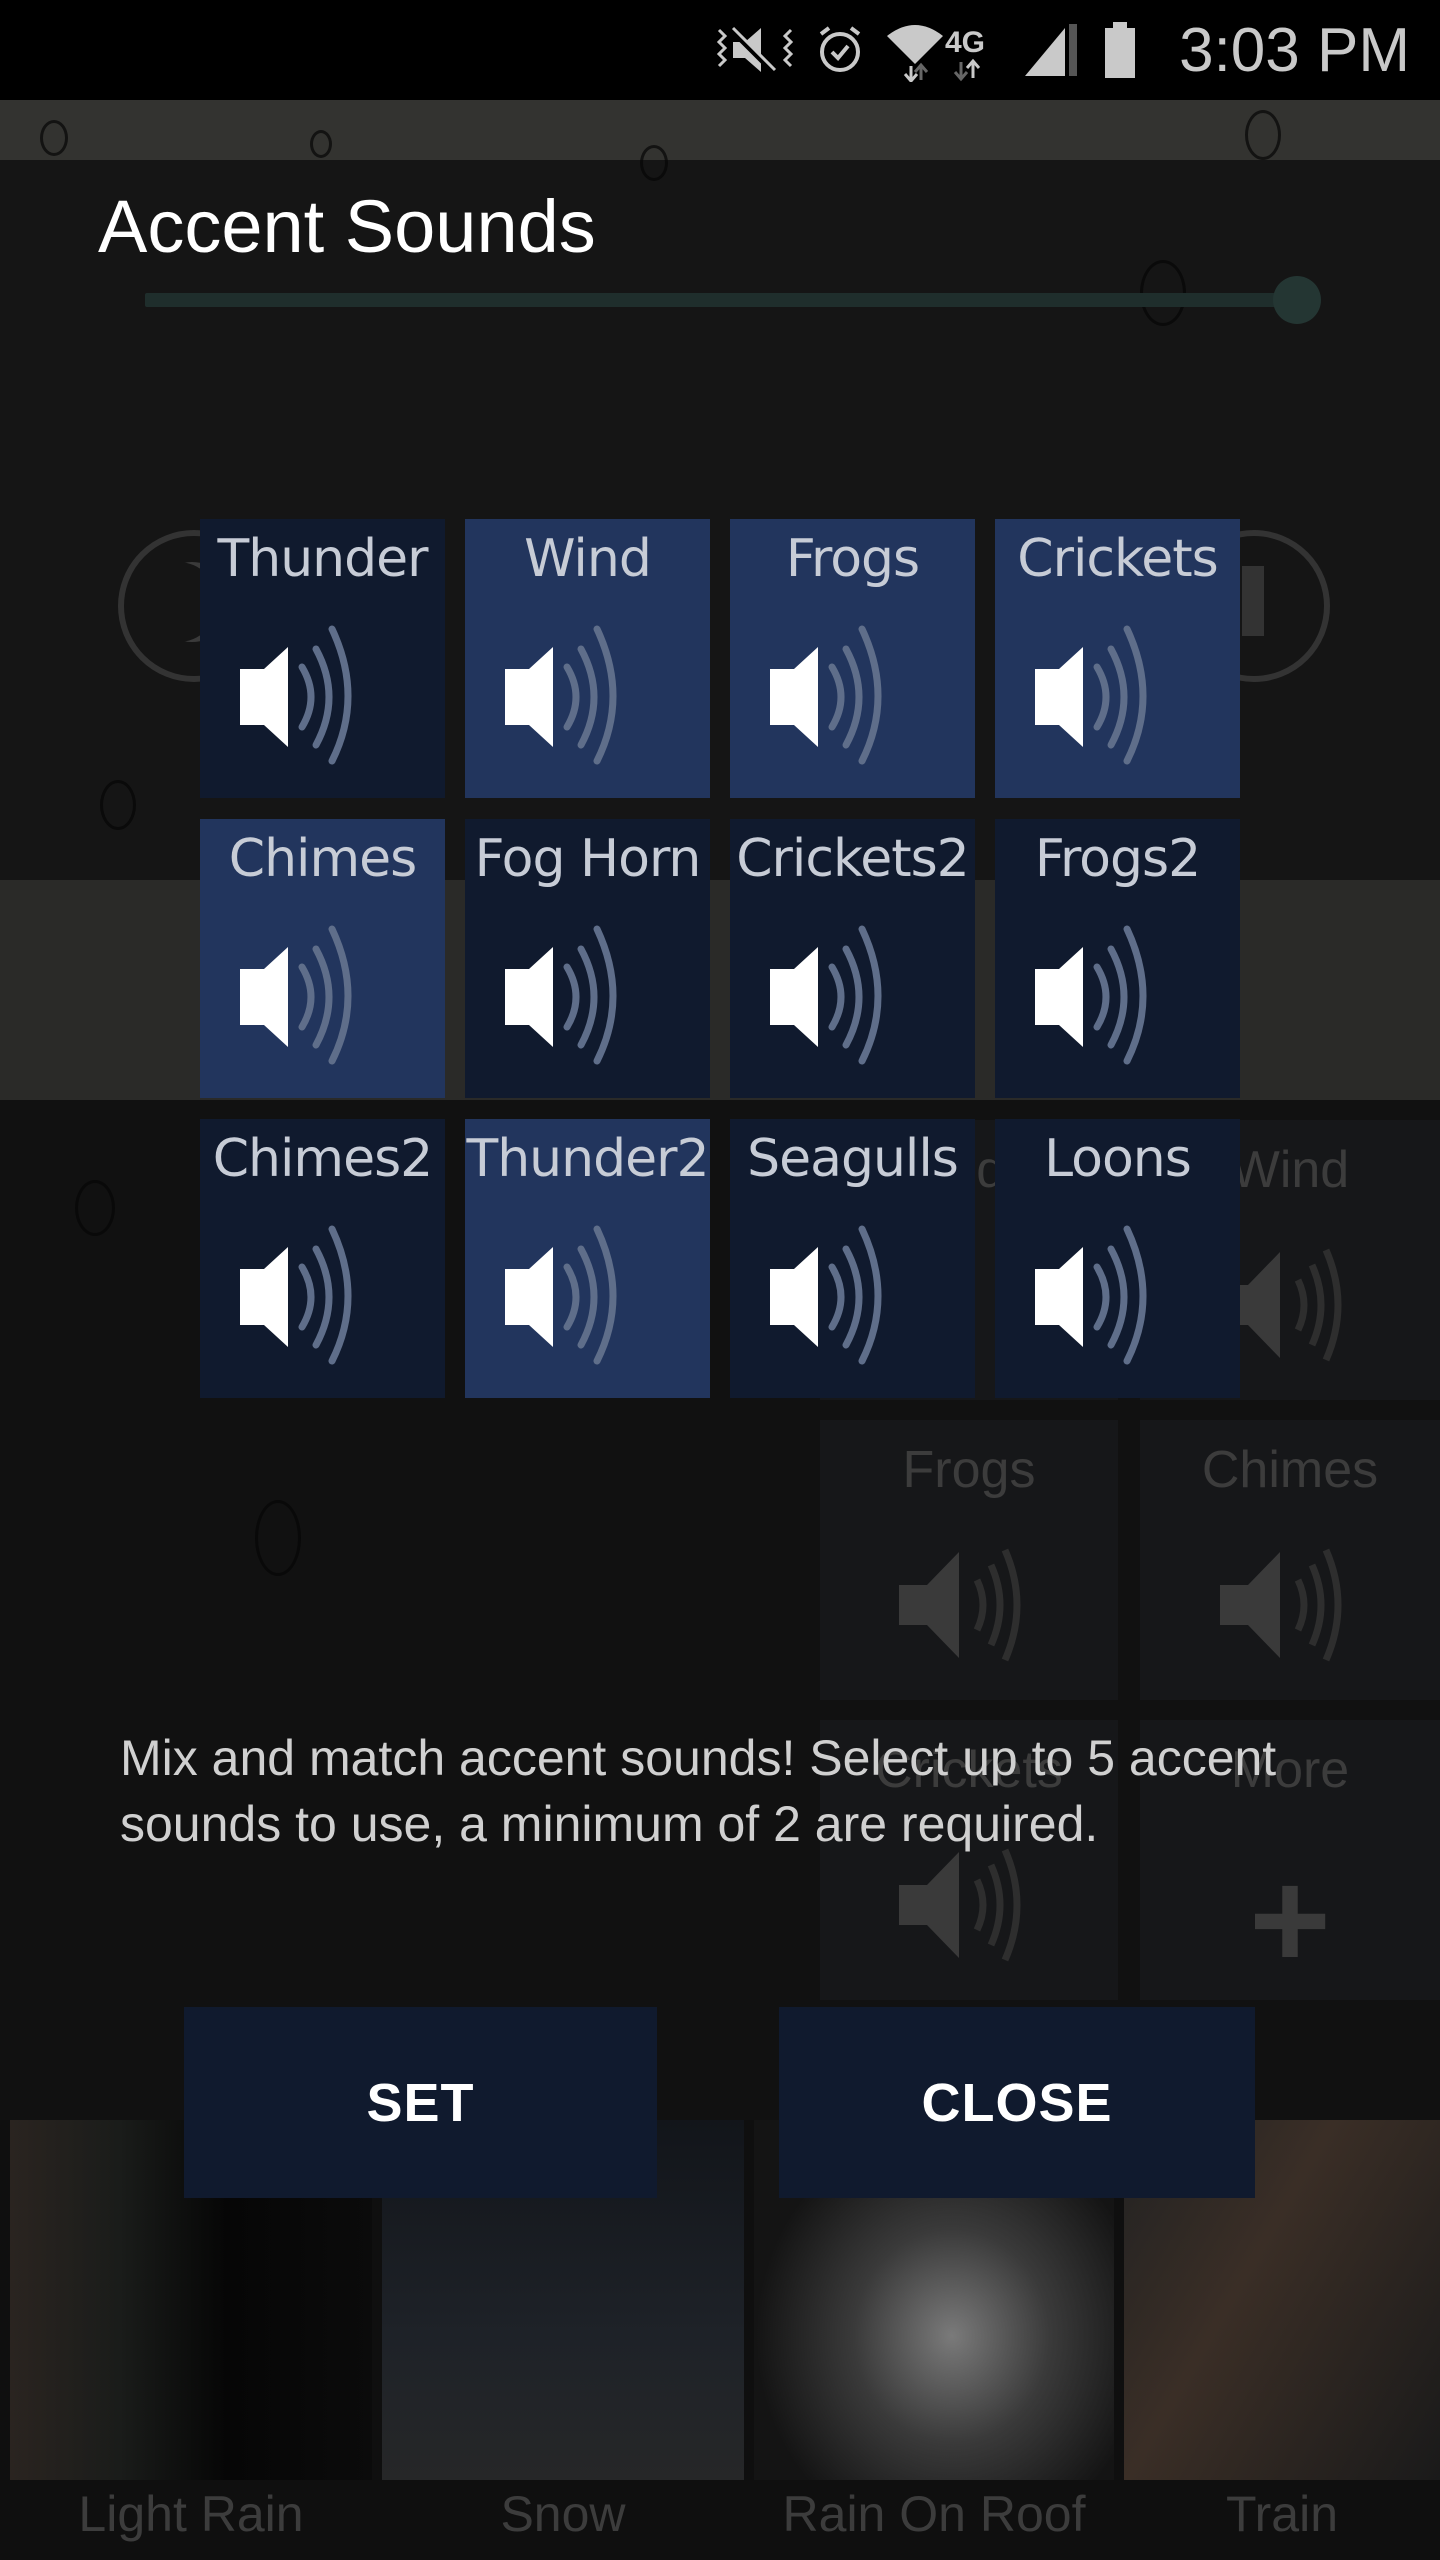 The image size is (1440, 2560). What do you see at coordinates (1294, 50) in the screenshot?
I see `clock: 3:03 PM` at bounding box center [1294, 50].